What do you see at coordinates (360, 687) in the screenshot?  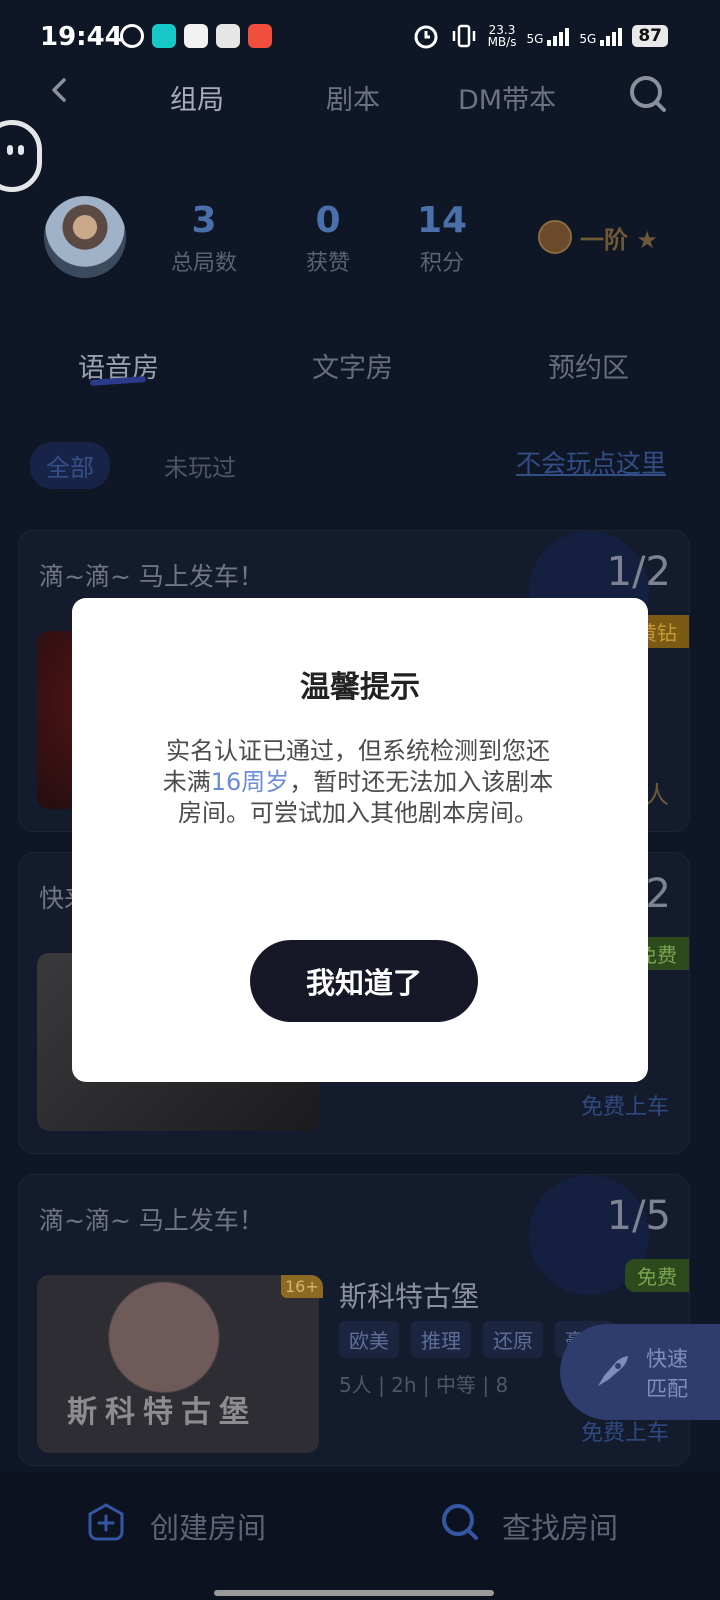 I see `dialog-title: 温馨提示` at bounding box center [360, 687].